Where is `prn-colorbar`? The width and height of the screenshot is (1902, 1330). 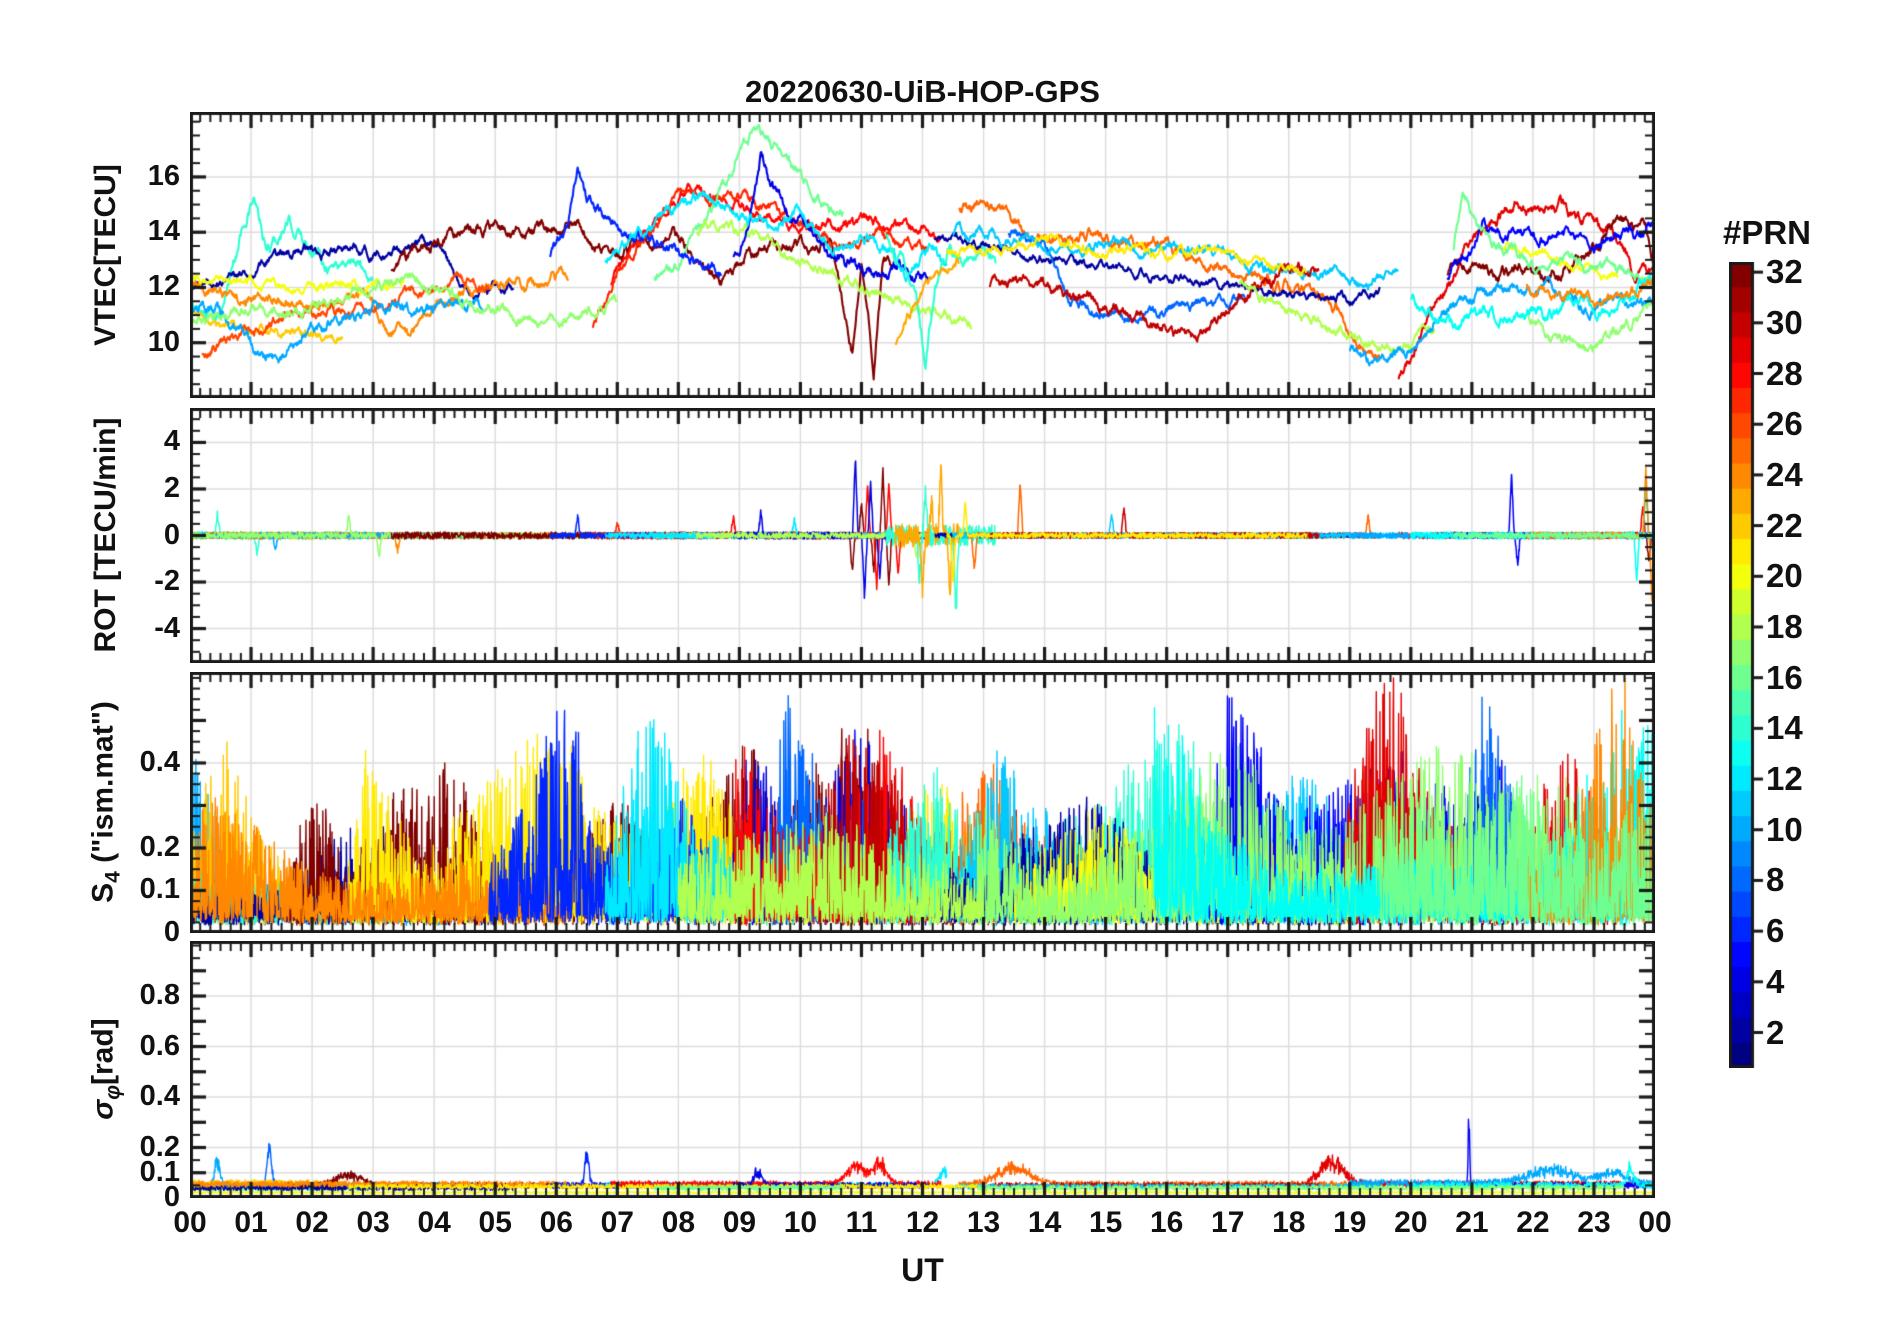
prn-colorbar is located at coordinates (1747, 665).